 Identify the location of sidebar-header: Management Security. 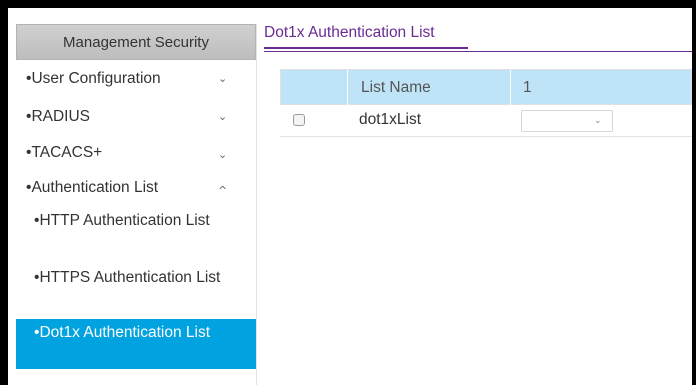
(136, 42).